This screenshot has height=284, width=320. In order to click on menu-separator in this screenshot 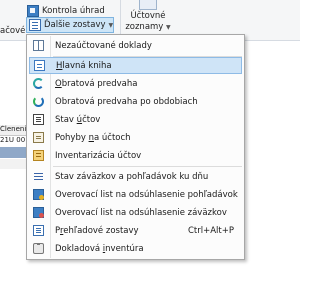, I will do `click(147, 166)`.